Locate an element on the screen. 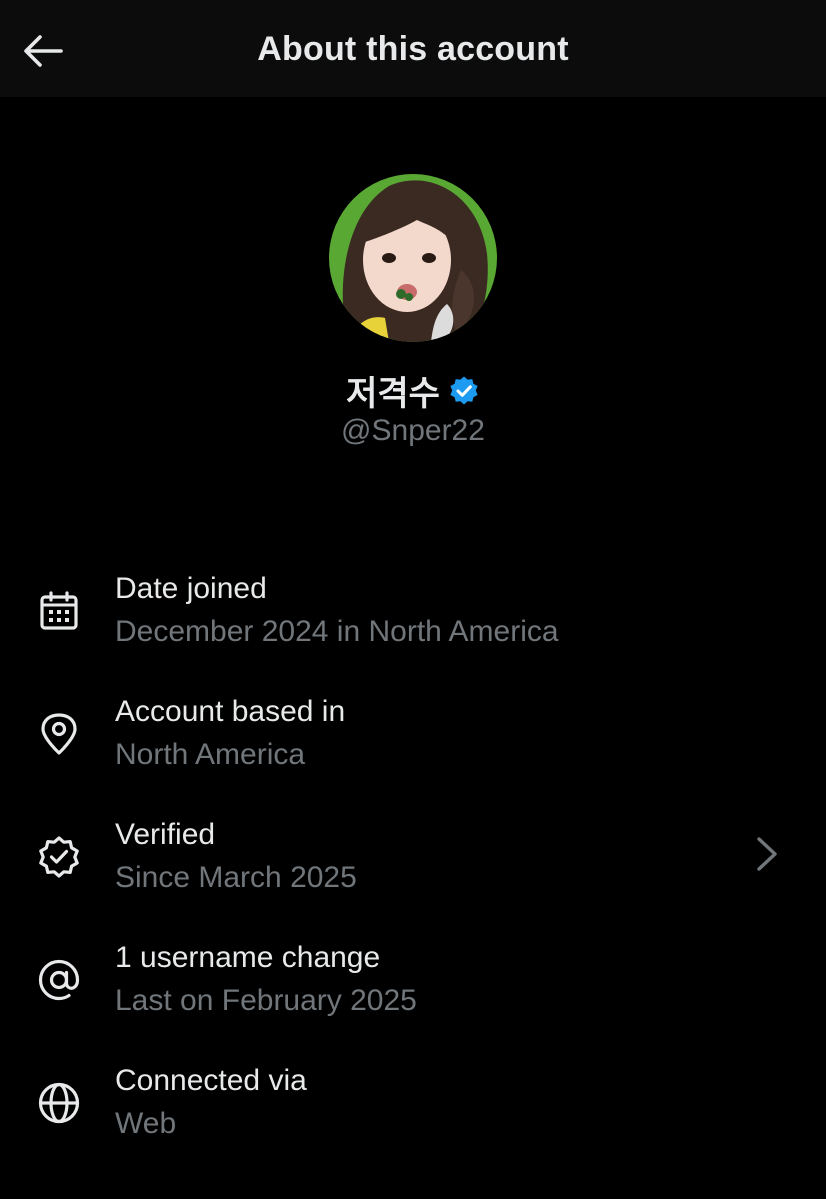 The height and width of the screenshot is (1199, 826). chevron-right-icon is located at coordinates (767, 854).